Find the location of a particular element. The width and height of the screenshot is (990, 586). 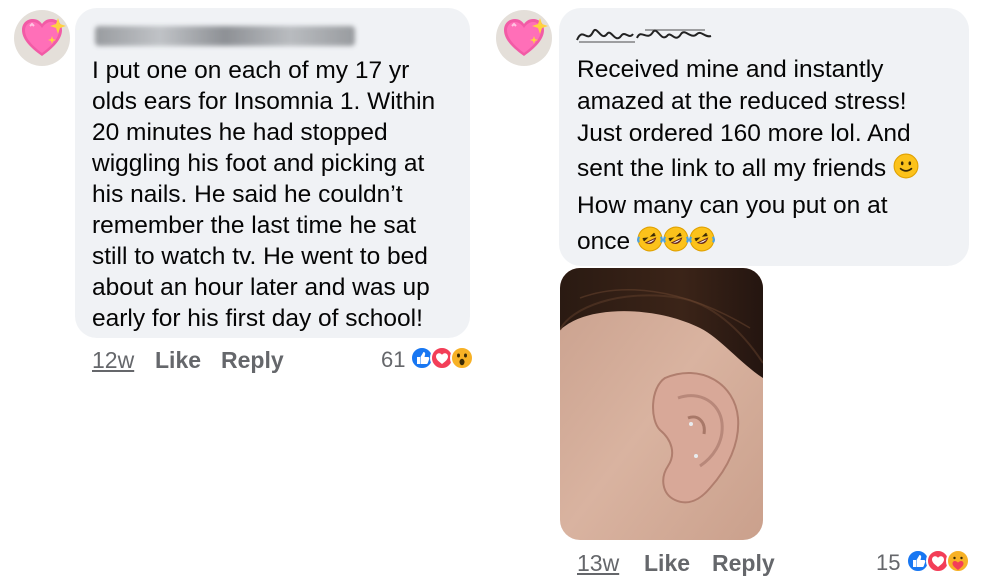

comment-line: early for his first day of school! is located at coordinates (257, 318).